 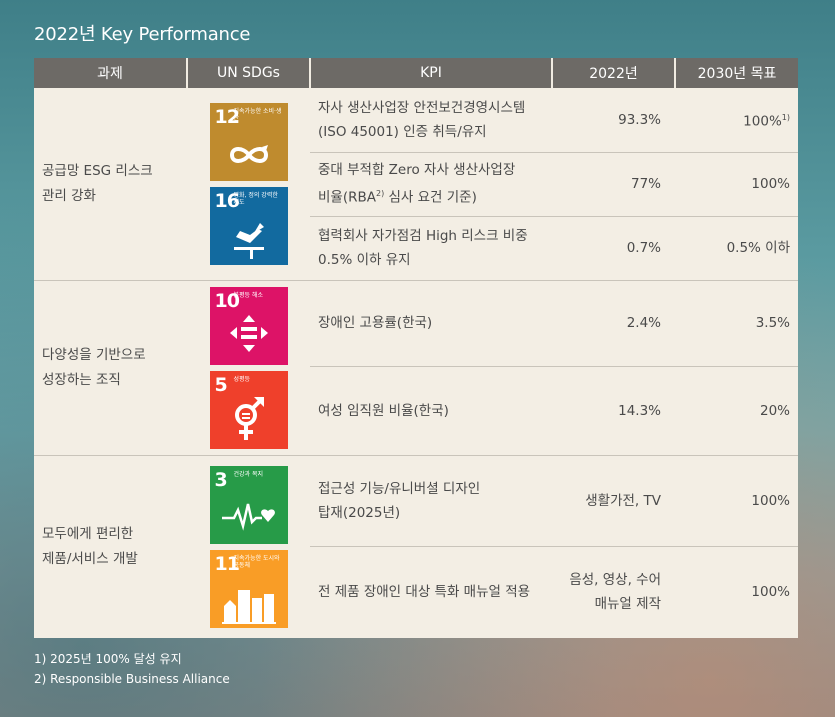 I want to click on sdg-cell: 3 건강과 복지 11 지속가능한 도시와 공동체, so click(x=248, y=546).